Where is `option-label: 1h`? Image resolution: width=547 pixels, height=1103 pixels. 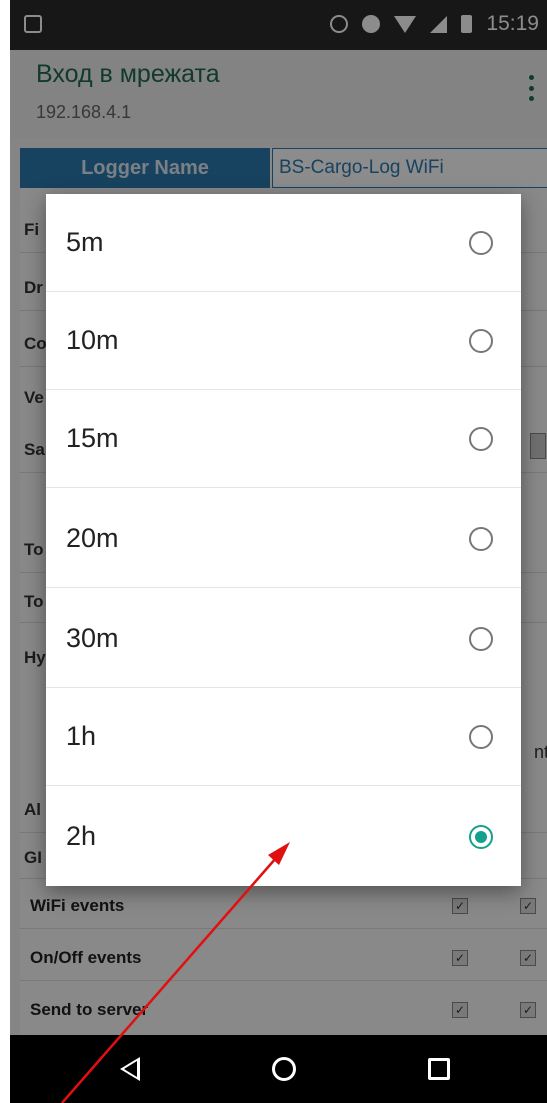
option-label: 1h is located at coordinates (81, 736).